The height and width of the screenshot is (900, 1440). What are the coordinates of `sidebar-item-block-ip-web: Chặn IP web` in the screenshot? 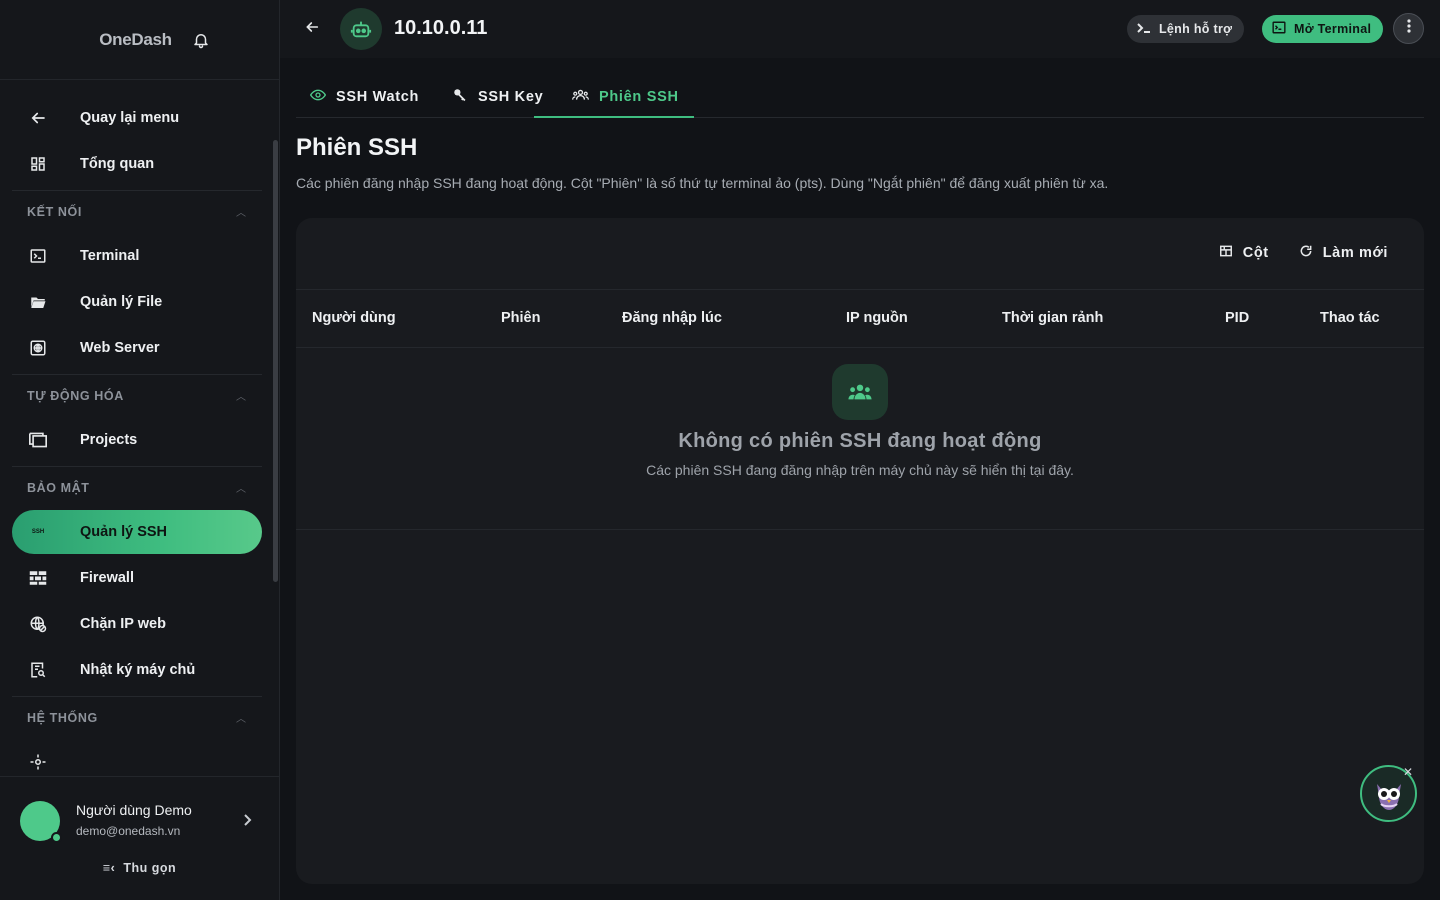 It's located at (137, 624).